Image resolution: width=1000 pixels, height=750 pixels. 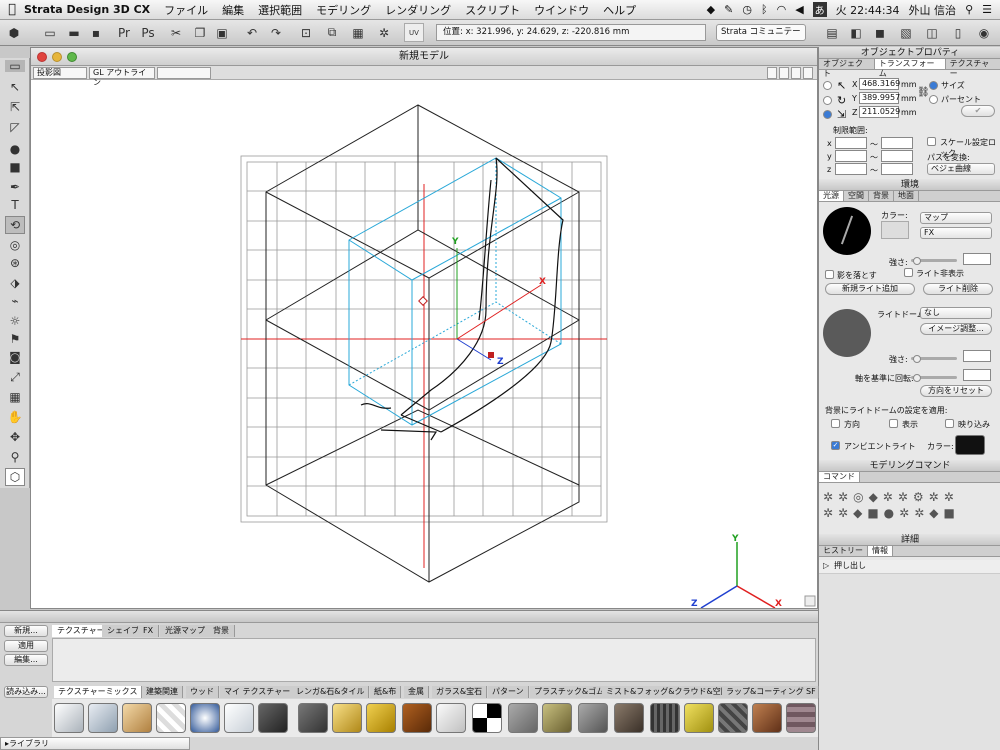 I want to click on environment-header: 環境, so click(x=909, y=185).